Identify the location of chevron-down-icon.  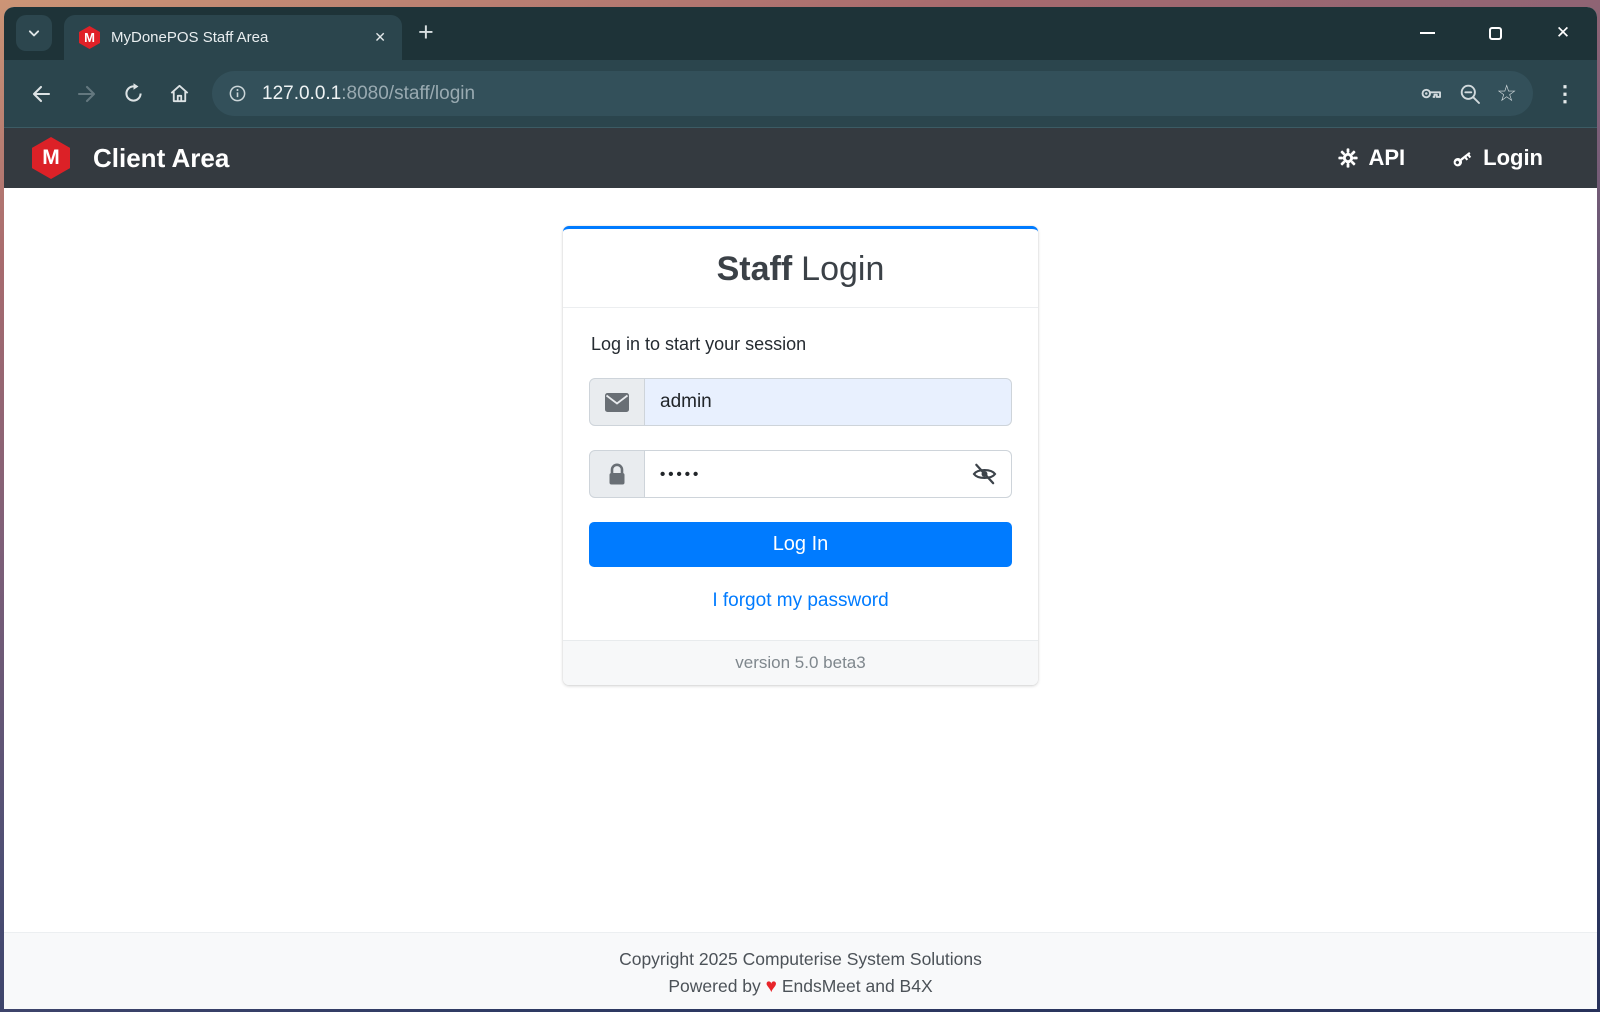
(34, 33).